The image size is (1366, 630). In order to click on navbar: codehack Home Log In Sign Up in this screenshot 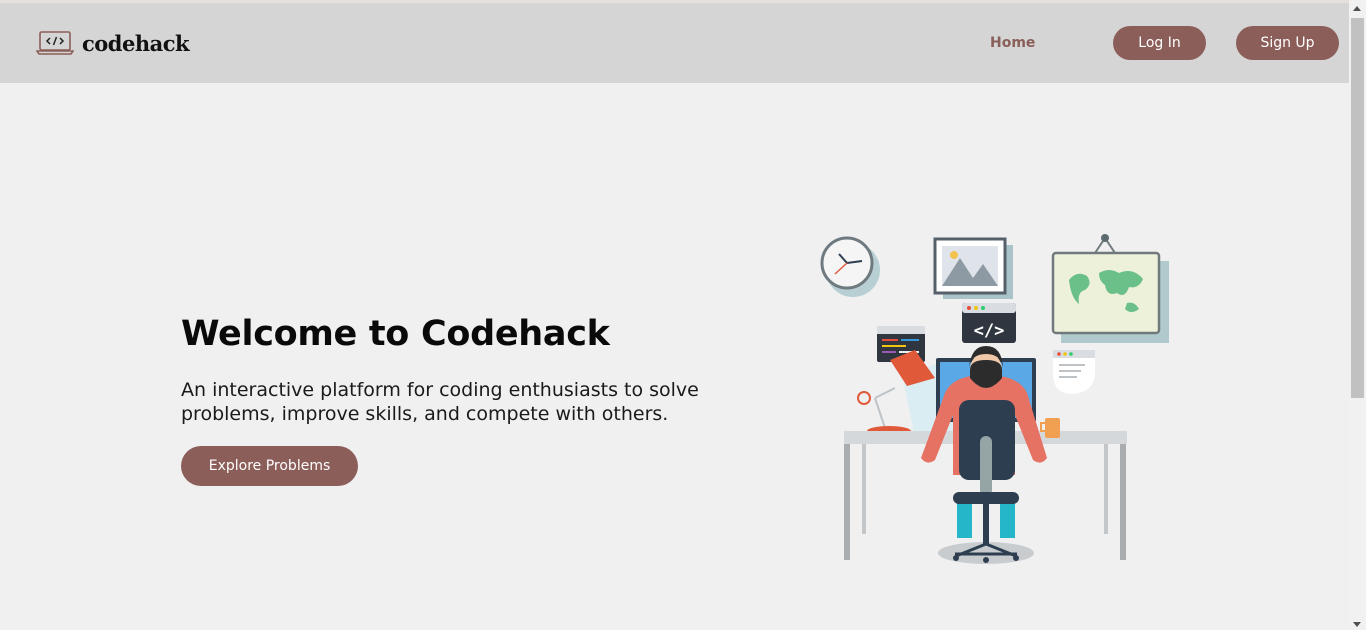, I will do `click(674, 43)`.